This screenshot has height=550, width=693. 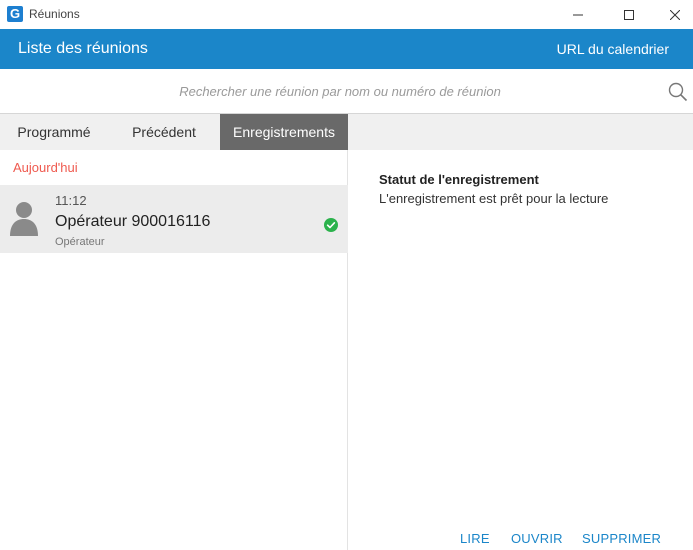 What do you see at coordinates (15, 14) in the screenshot?
I see `app-logo-icon: G` at bounding box center [15, 14].